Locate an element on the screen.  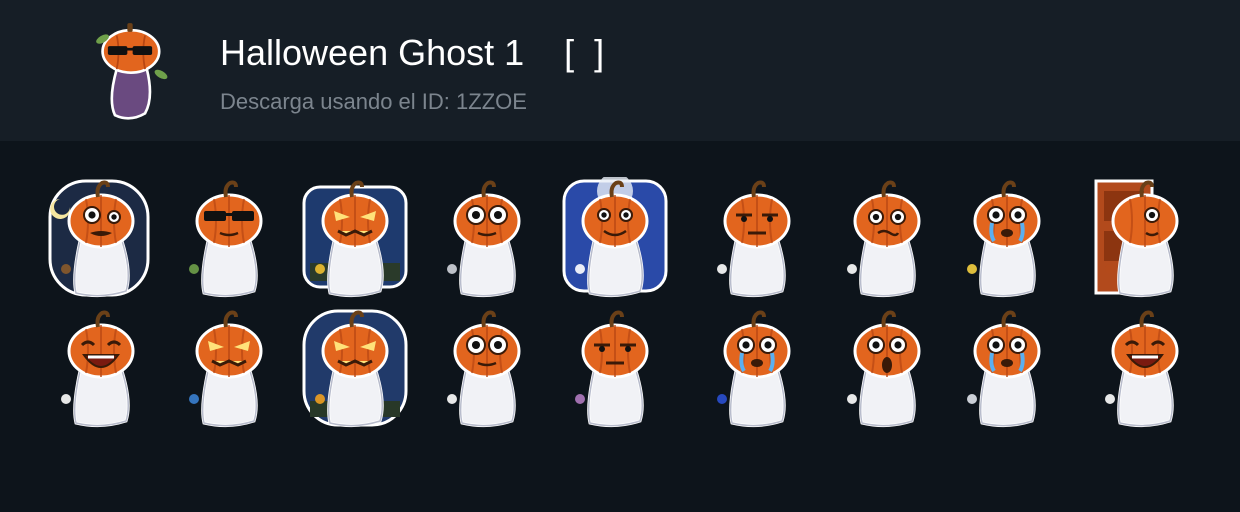
sticker-shocked is located at coordinates (887, 368).